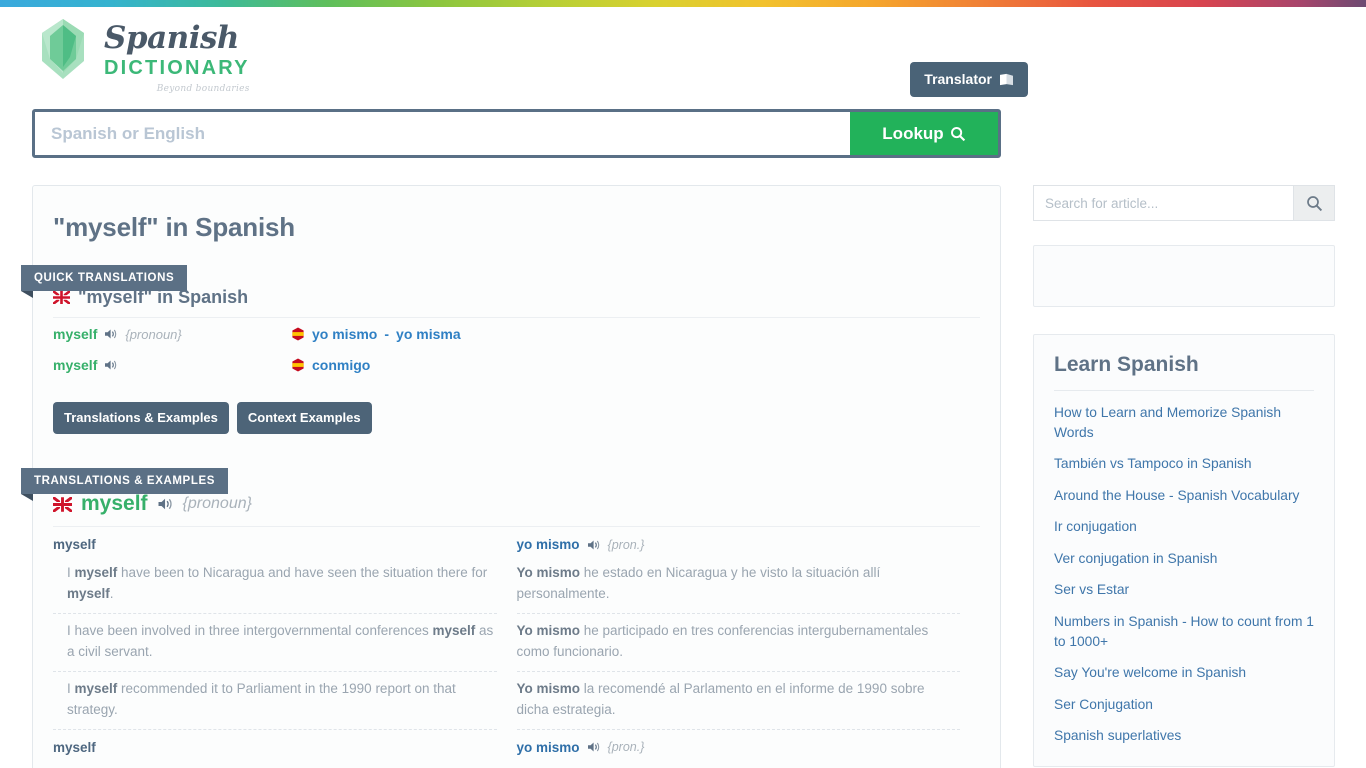 Image resolution: width=1366 pixels, height=768 pixels. What do you see at coordinates (344, 334) in the screenshot?
I see `quick-translation-text: yo mismo` at bounding box center [344, 334].